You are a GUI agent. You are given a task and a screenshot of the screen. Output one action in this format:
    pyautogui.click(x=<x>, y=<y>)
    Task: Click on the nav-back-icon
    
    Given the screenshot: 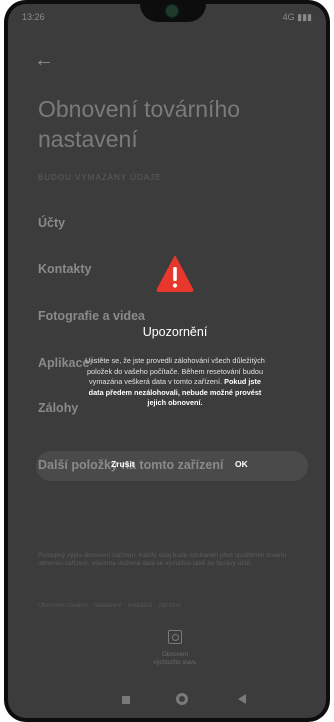 What is the action you would take?
    pyautogui.click(x=242, y=699)
    